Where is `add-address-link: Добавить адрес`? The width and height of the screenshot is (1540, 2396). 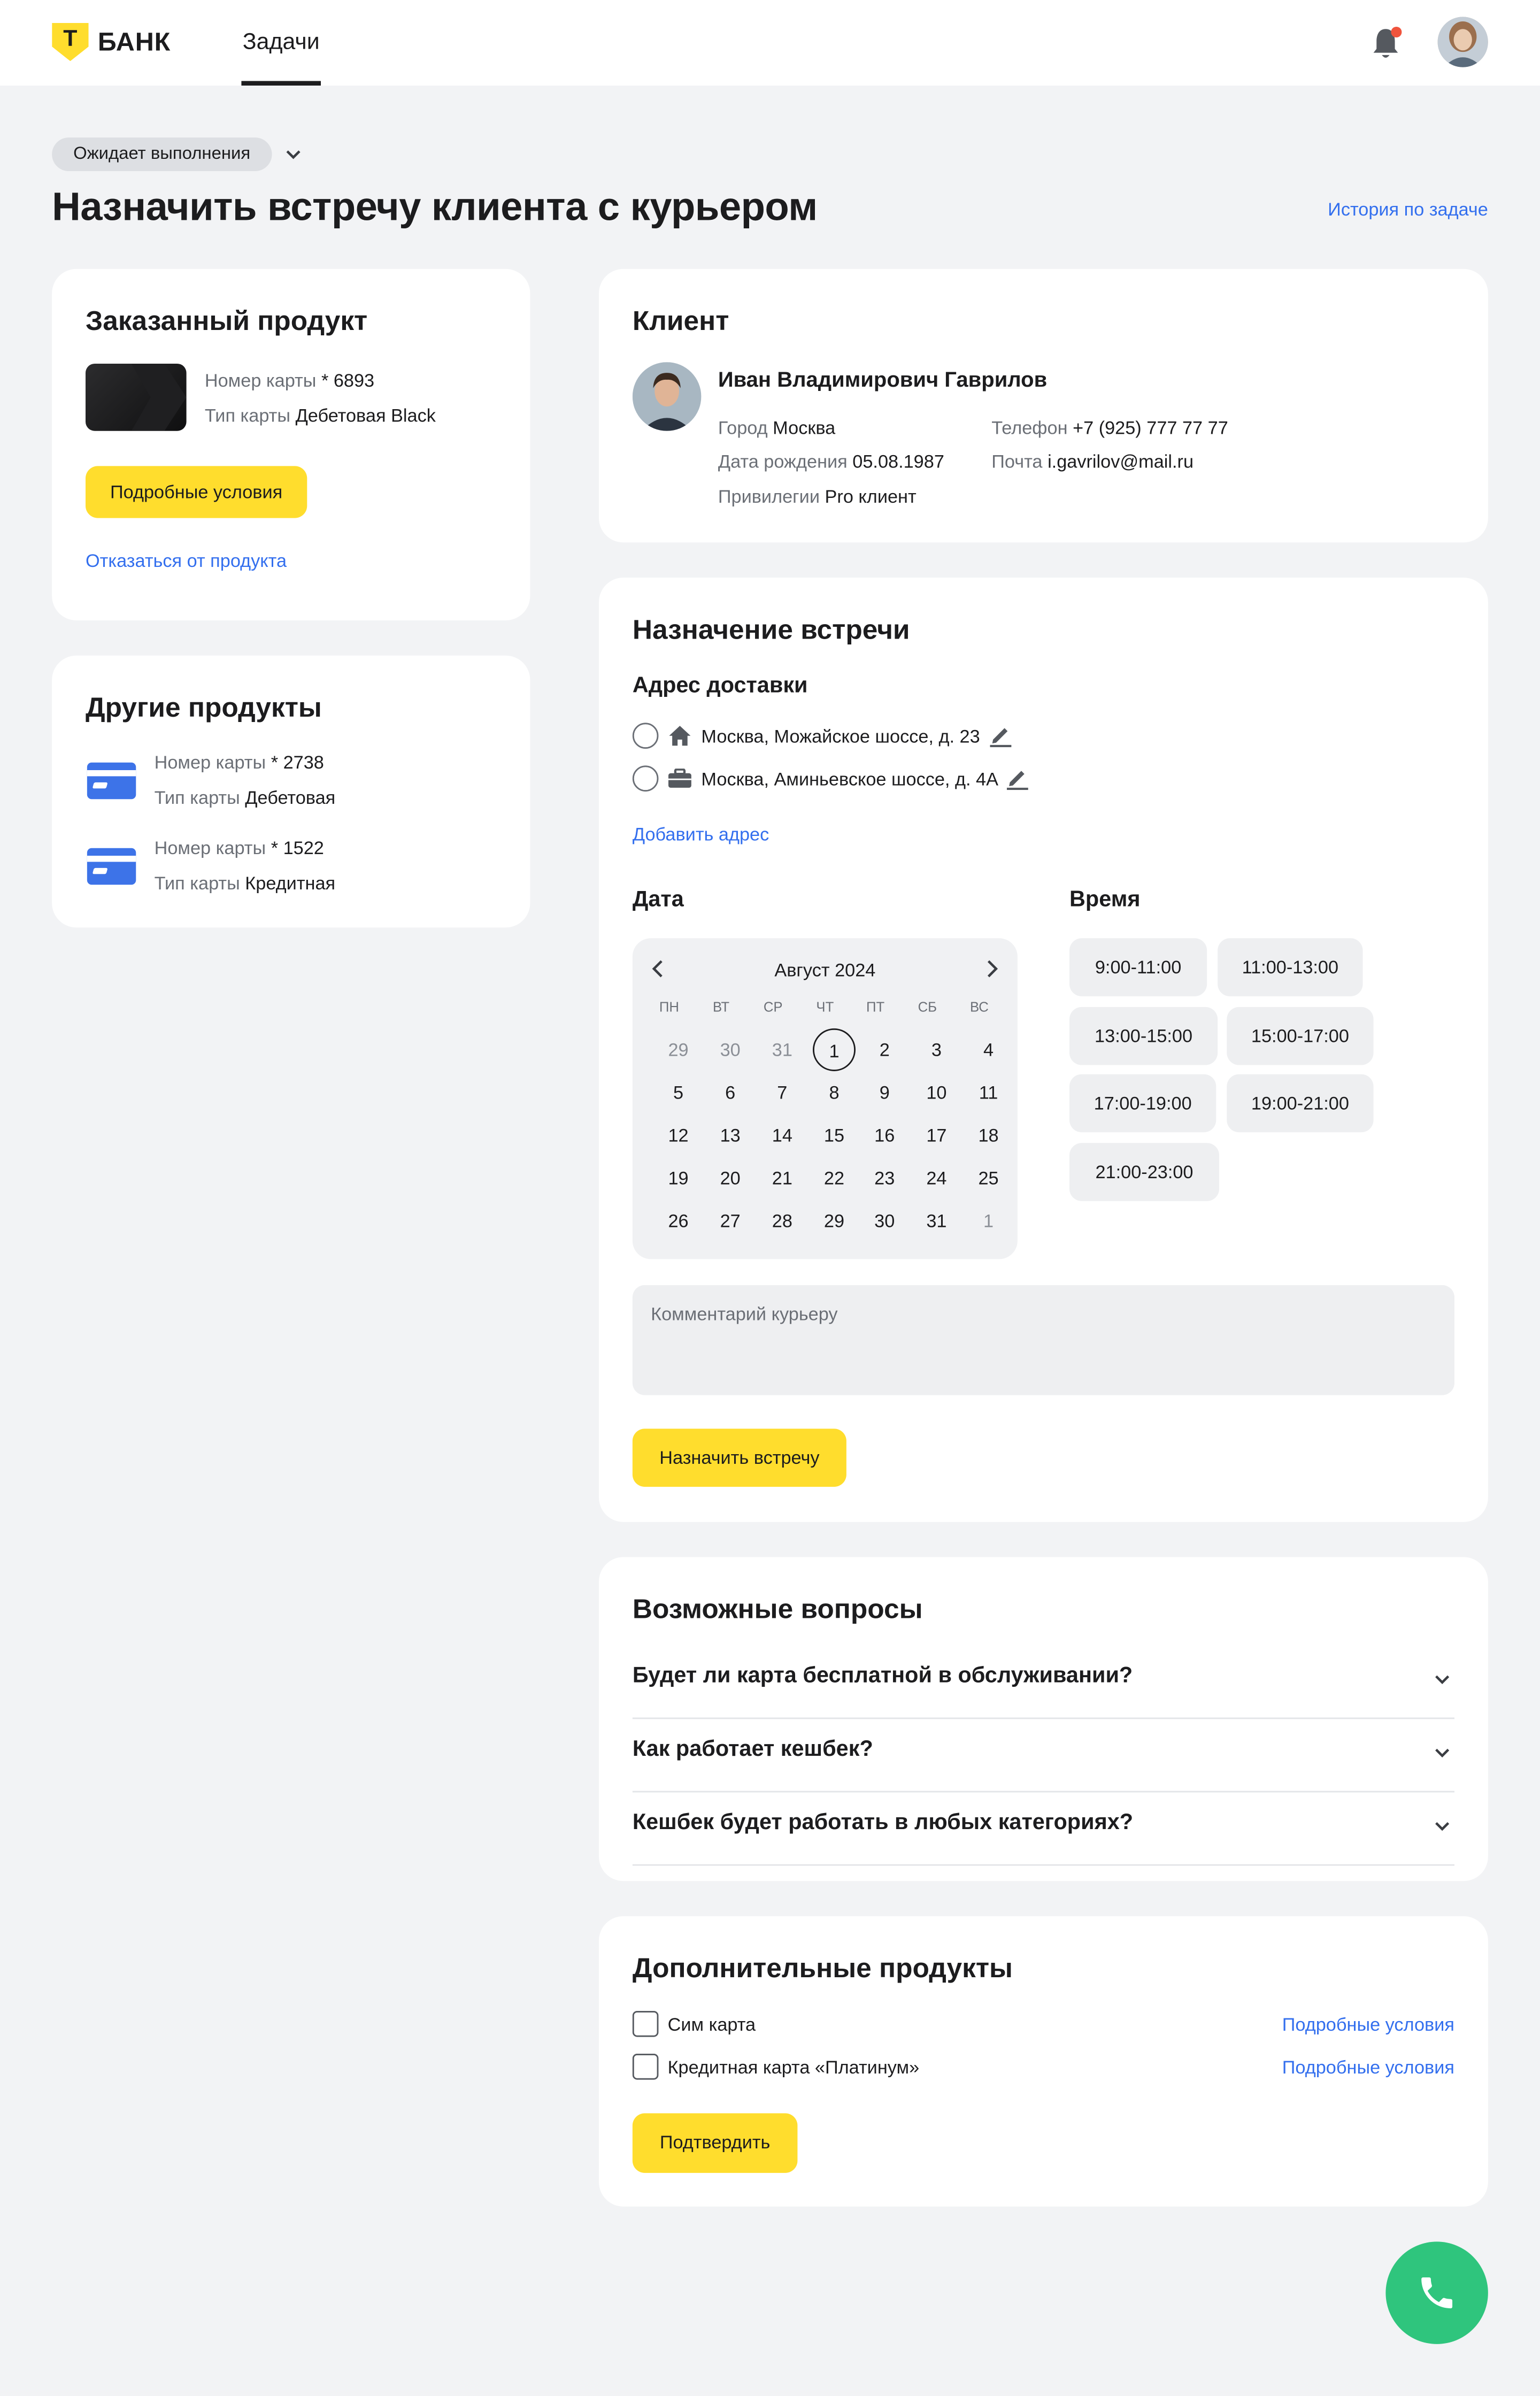 add-address-link: Добавить адрес is located at coordinates (701, 834).